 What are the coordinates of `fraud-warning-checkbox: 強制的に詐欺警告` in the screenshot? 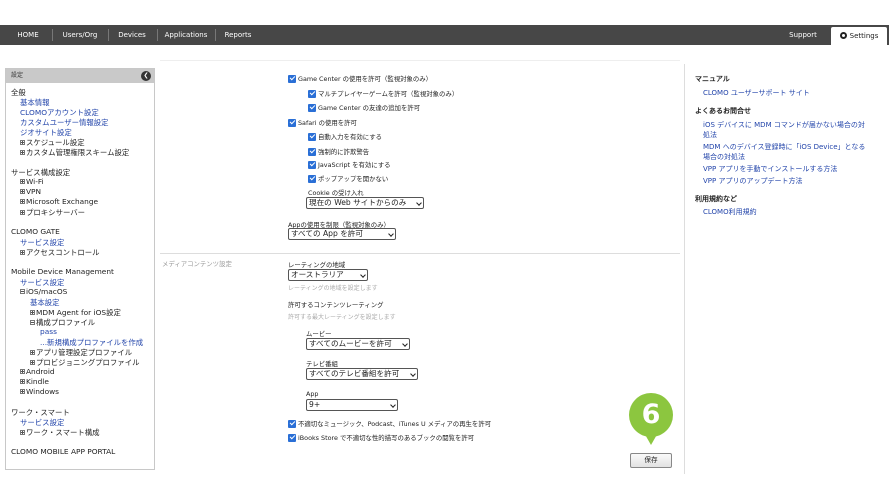 It's located at (338, 151).